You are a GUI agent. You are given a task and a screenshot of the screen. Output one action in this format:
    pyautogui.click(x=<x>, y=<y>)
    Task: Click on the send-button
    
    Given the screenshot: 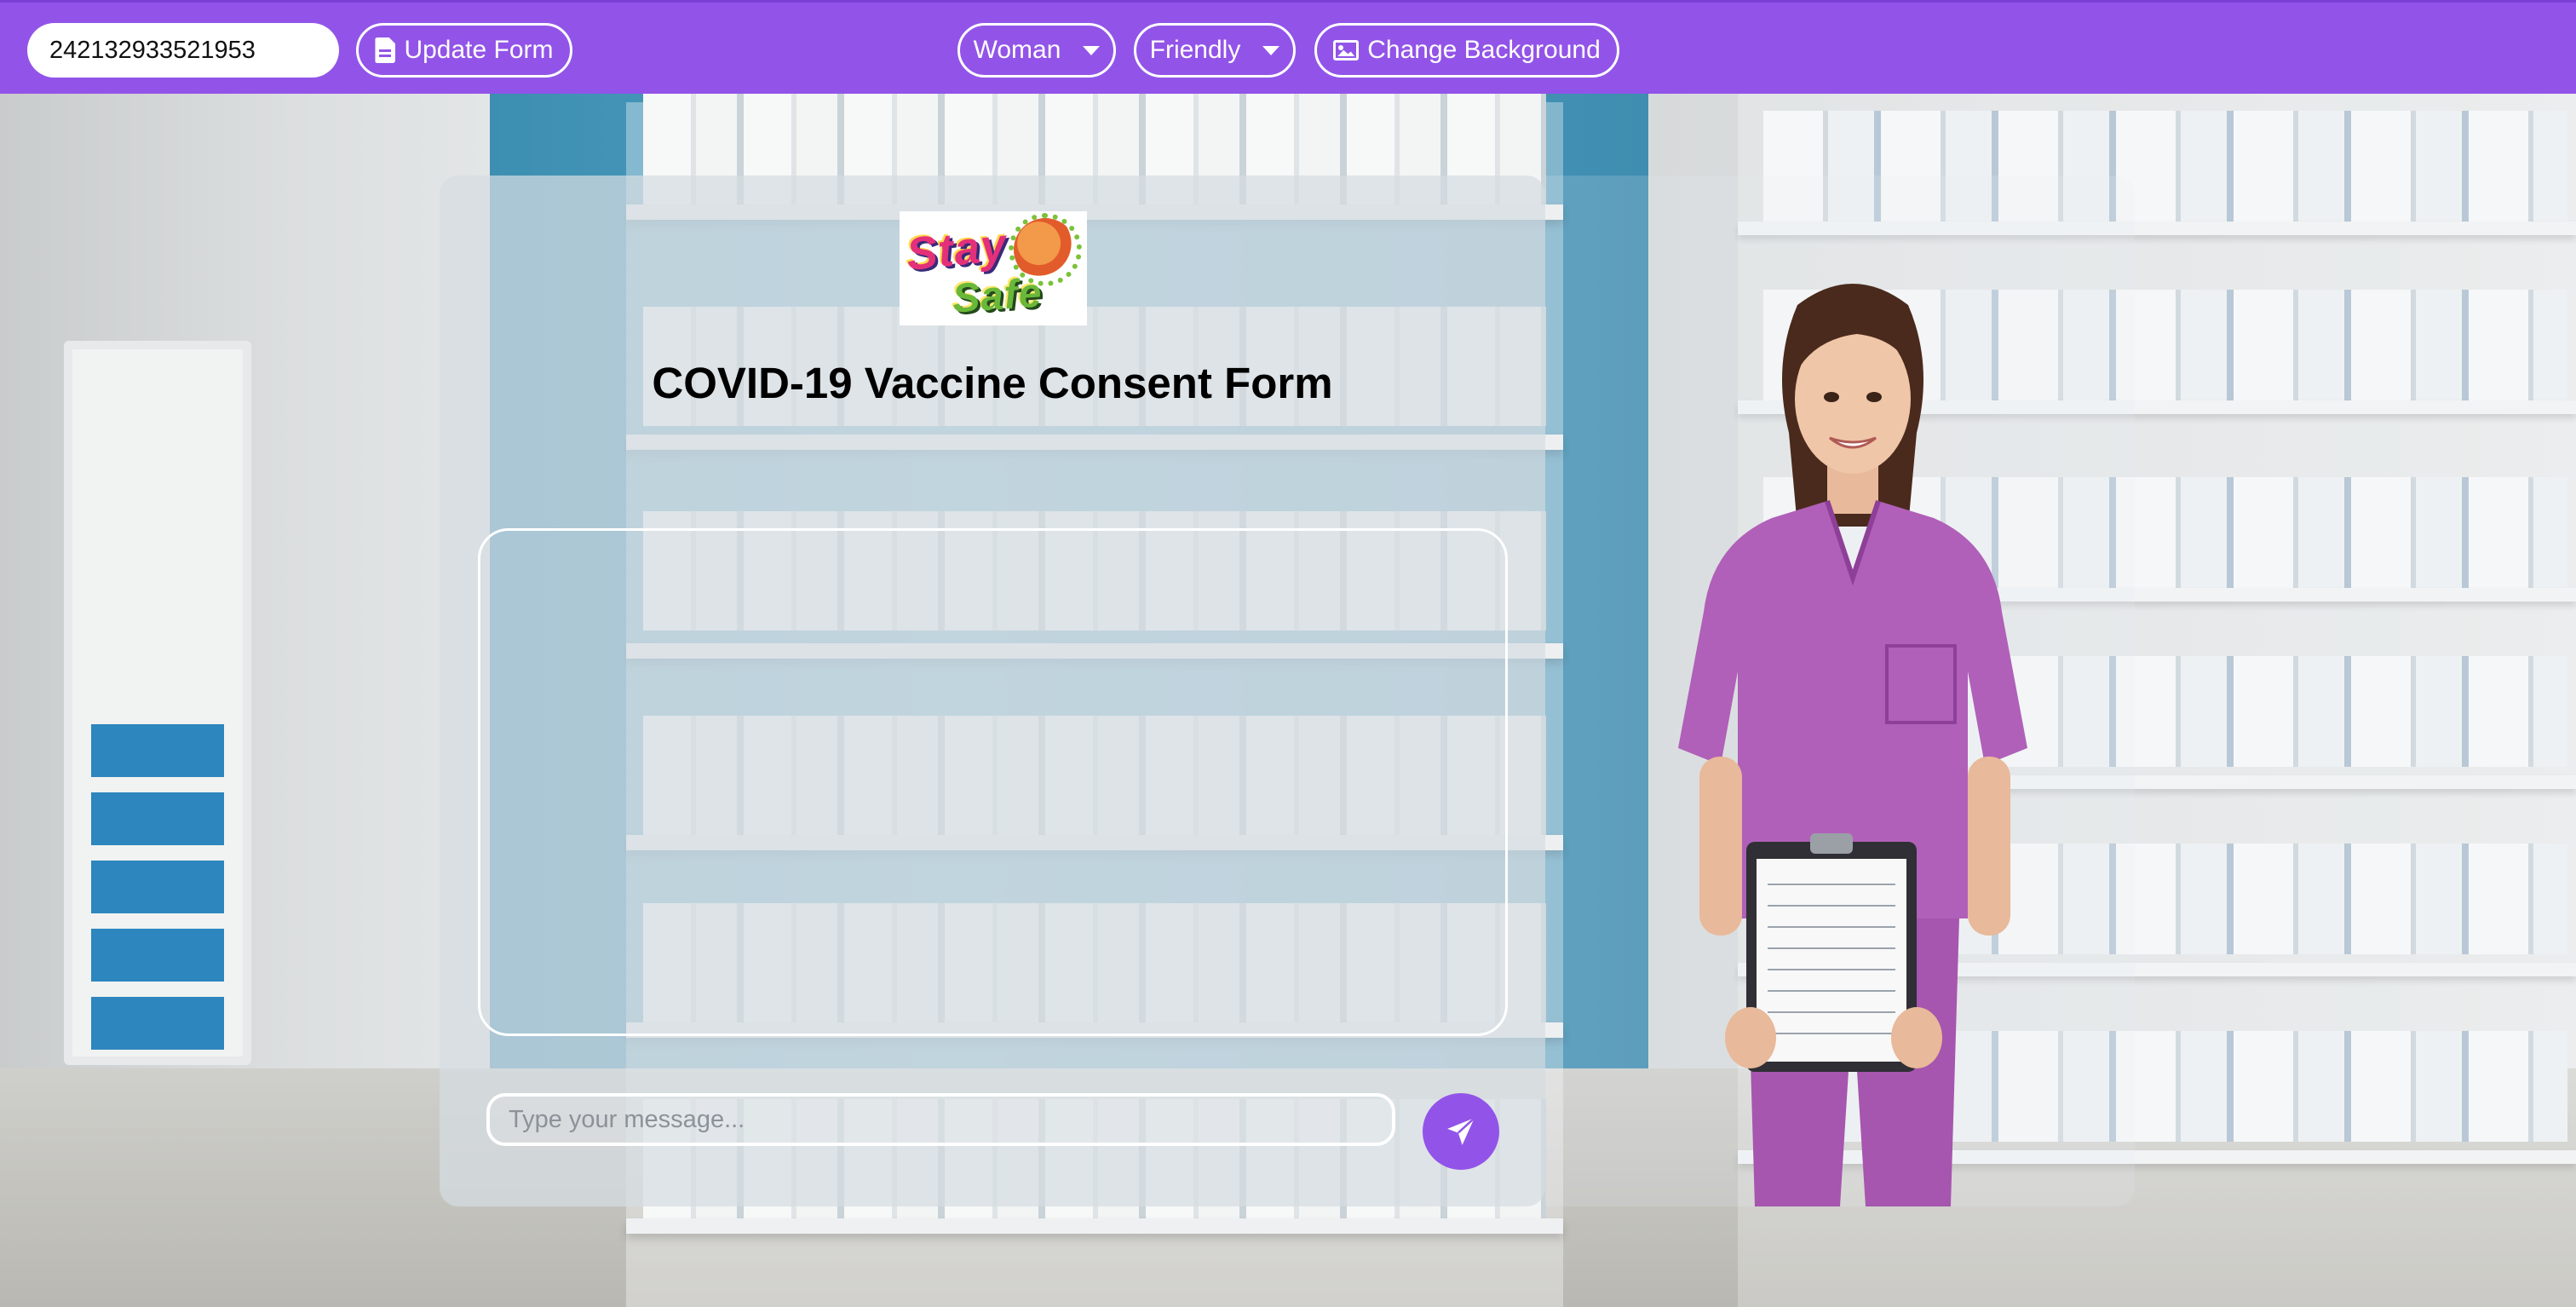 What is the action you would take?
    pyautogui.click(x=1461, y=1132)
    